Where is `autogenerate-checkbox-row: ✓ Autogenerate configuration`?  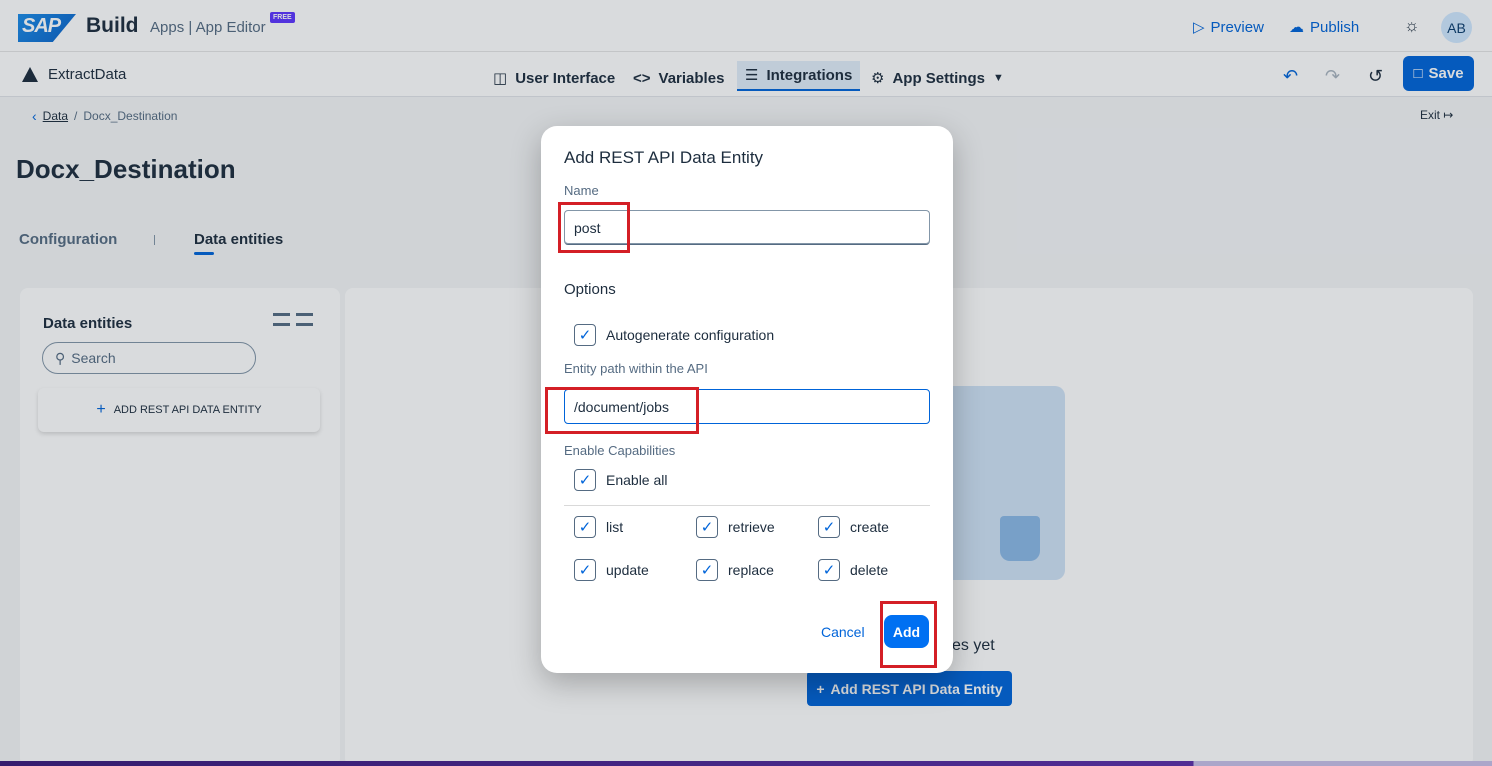 autogenerate-checkbox-row: ✓ Autogenerate configuration is located at coordinates (674, 335).